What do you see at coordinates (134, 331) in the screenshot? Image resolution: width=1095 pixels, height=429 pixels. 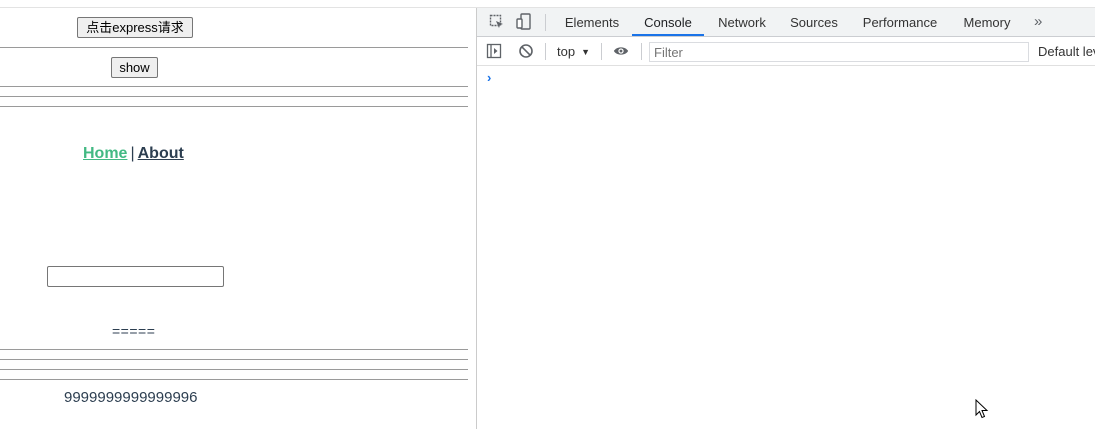 I see `equals-text: =====` at bounding box center [134, 331].